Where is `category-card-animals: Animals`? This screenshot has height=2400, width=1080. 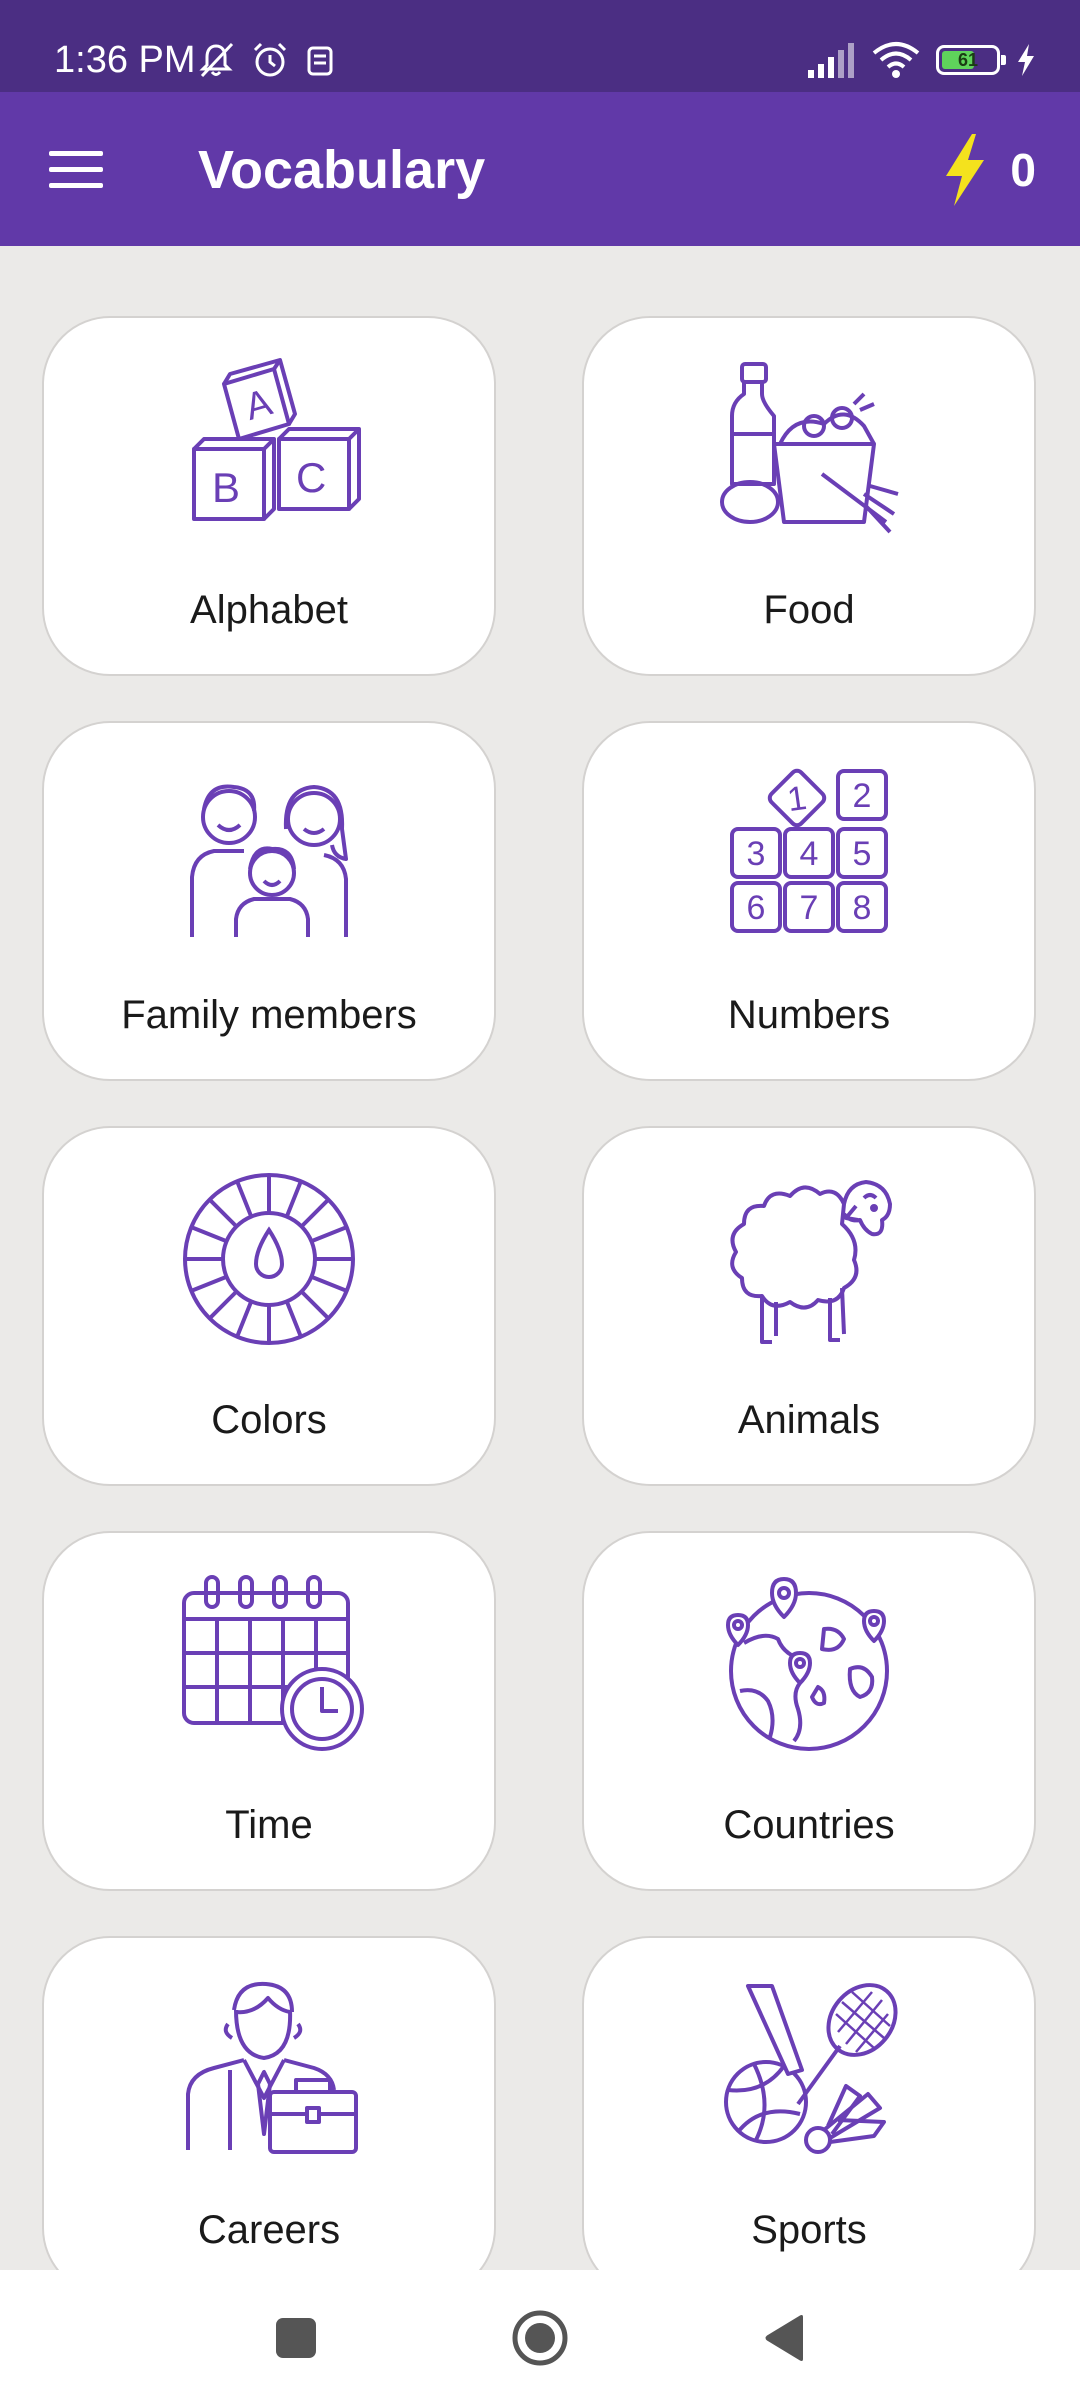
category-card-animals: Animals is located at coordinates (809, 1306).